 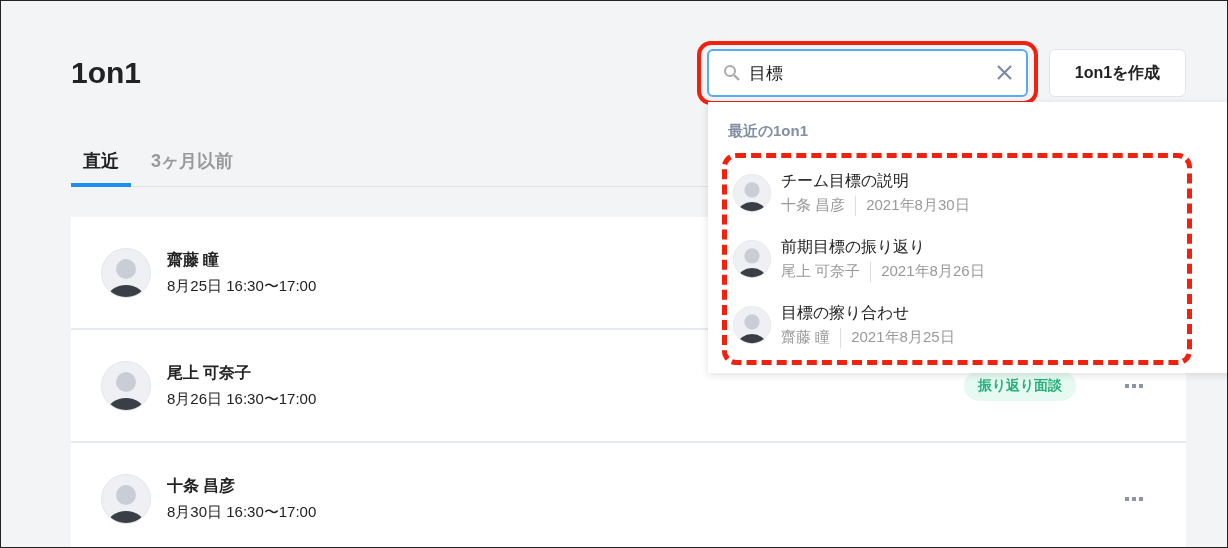 What do you see at coordinates (107, 73) in the screenshot?
I see `page-title: 1on1` at bounding box center [107, 73].